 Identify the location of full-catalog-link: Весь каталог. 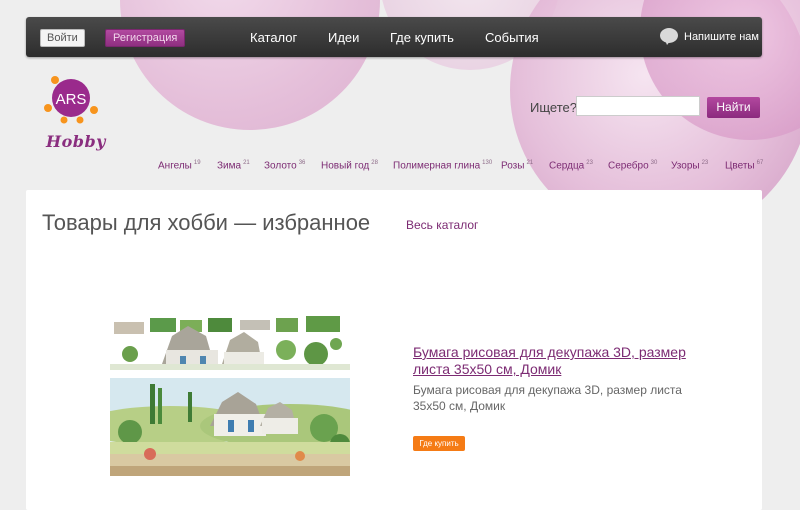
(442, 225).